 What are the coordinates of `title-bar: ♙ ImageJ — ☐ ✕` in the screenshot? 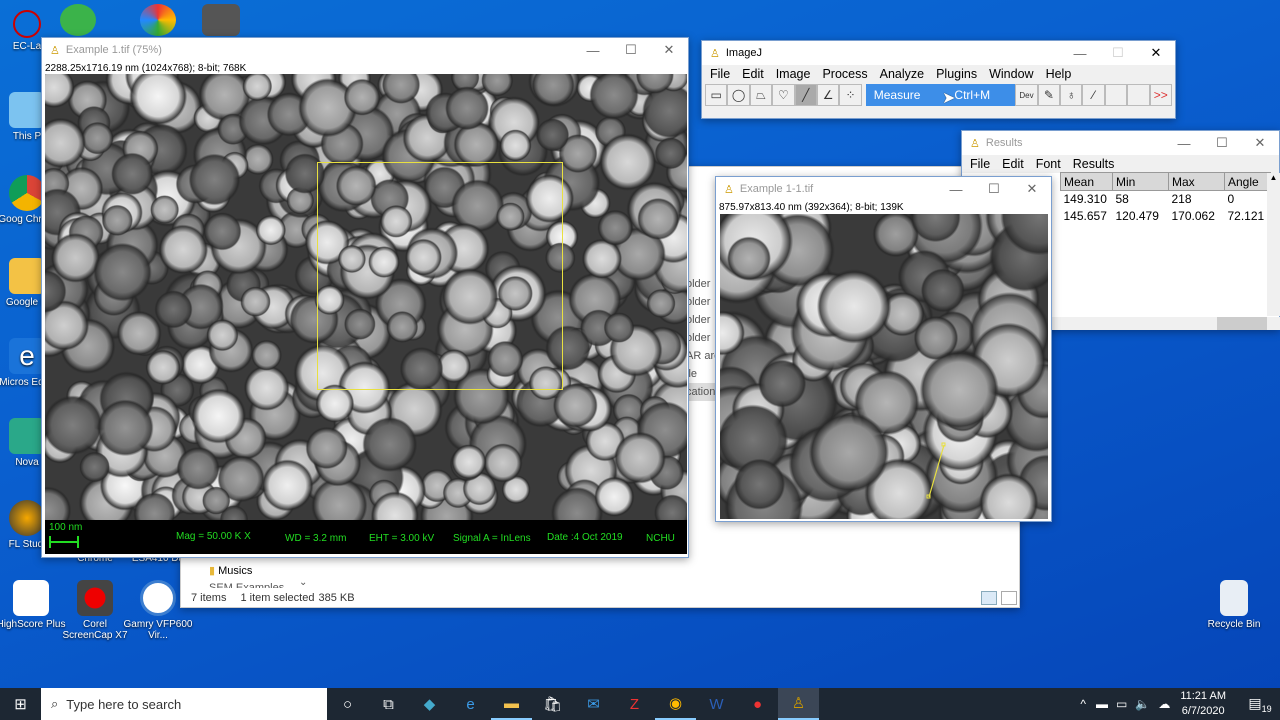 It's located at (938, 53).